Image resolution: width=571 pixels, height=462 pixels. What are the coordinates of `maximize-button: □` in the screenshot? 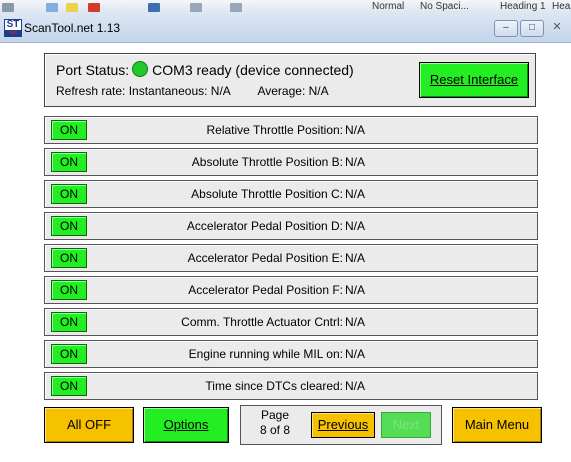 It's located at (532, 28).